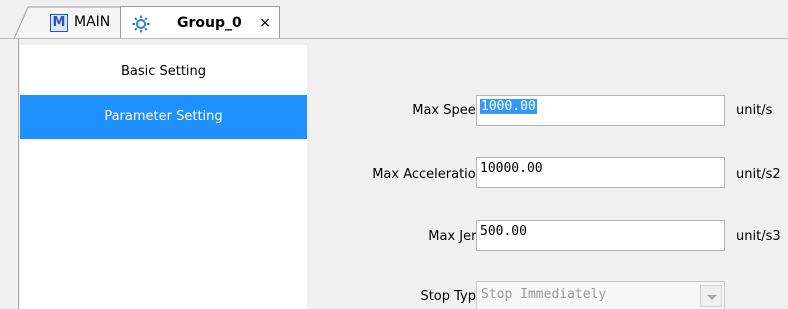 This screenshot has height=309, width=788. What do you see at coordinates (141, 24) in the screenshot?
I see `gear-icon` at bounding box center [141, 24].